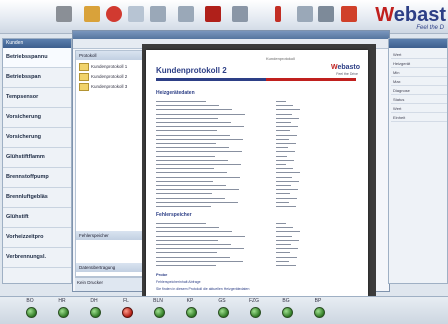 The image size is (448, 324). What do you see at coordinates (419, 73) in the screenshot?
I see `grid-row: Min` at bounding box center [419, 73].